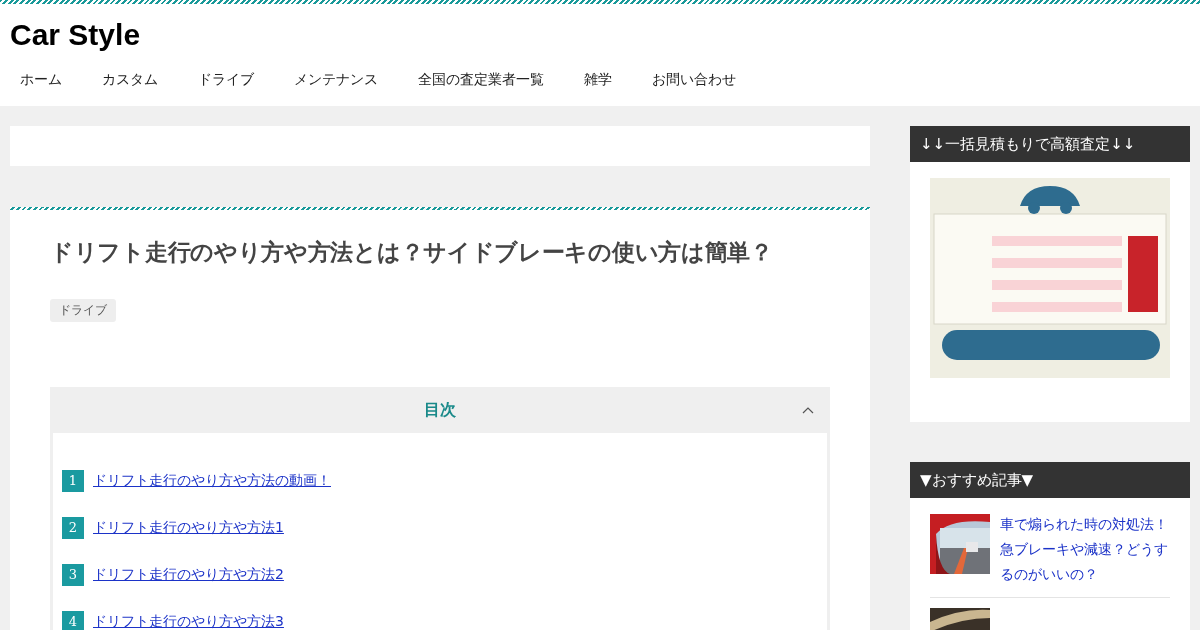 This screenshot has width=1200, height=630. What do you see at coordinates (188, 621) in the screenshot?
I see `toc-link: ドリフト走行のやり方や方法3` at bounding box center [188, 621].